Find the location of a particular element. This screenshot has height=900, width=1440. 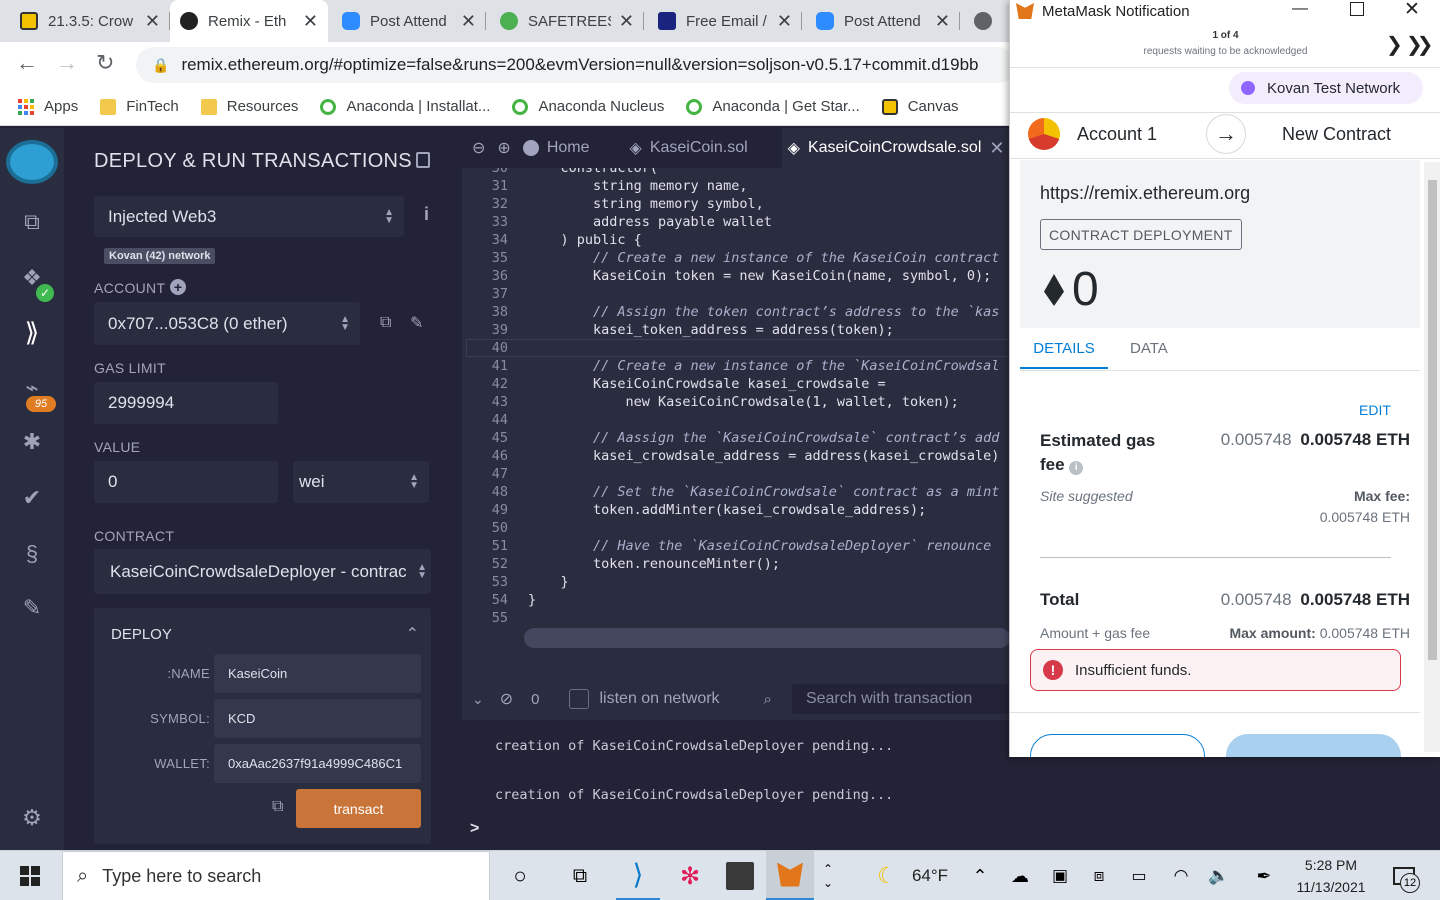

cortana-icon: ○ is located at coordinates (520, 875).